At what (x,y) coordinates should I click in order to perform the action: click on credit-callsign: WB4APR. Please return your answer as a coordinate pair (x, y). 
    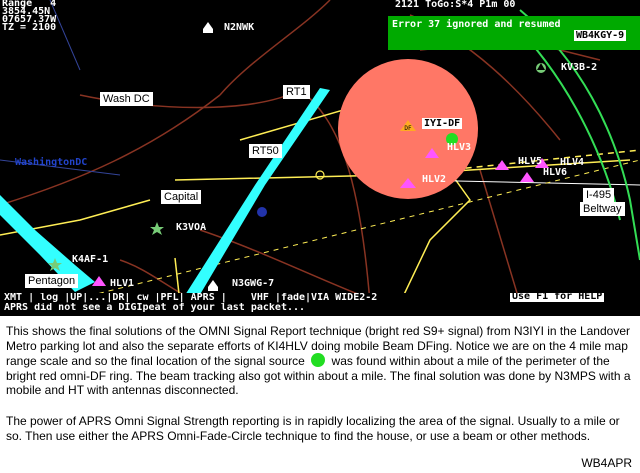
    Looking at the image, I should click on (606, 463).